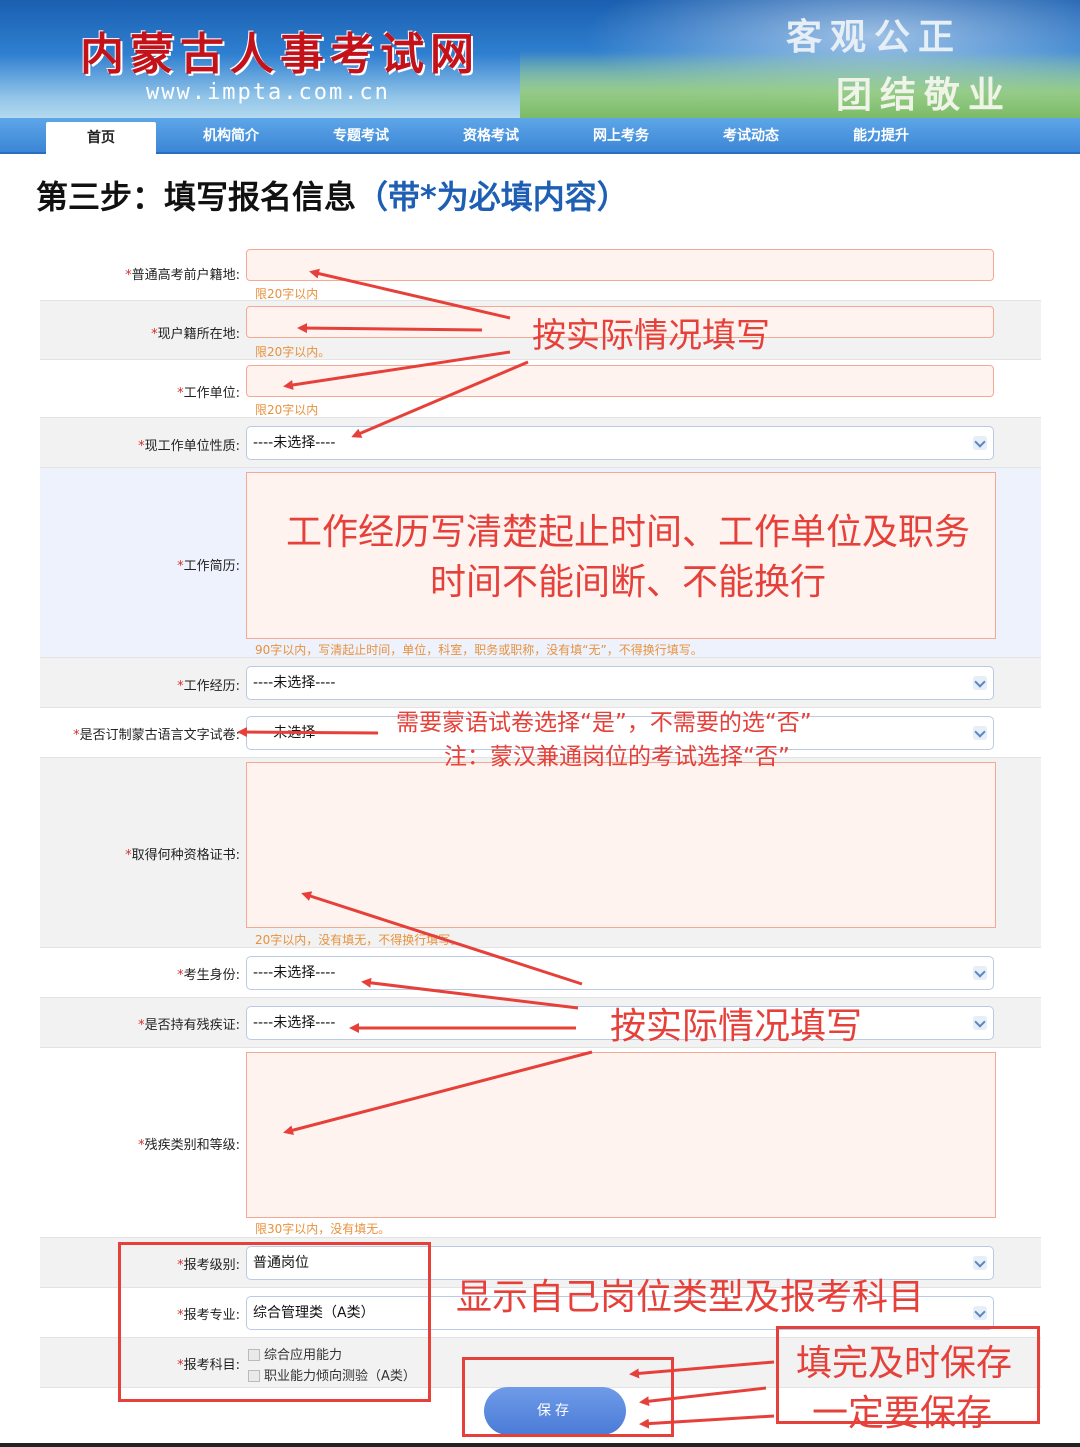 The width and height of the screenshot is (1080, 1447). I want to click on form-row-employer: *工作单位: 限20字以内, so click(540, 389).